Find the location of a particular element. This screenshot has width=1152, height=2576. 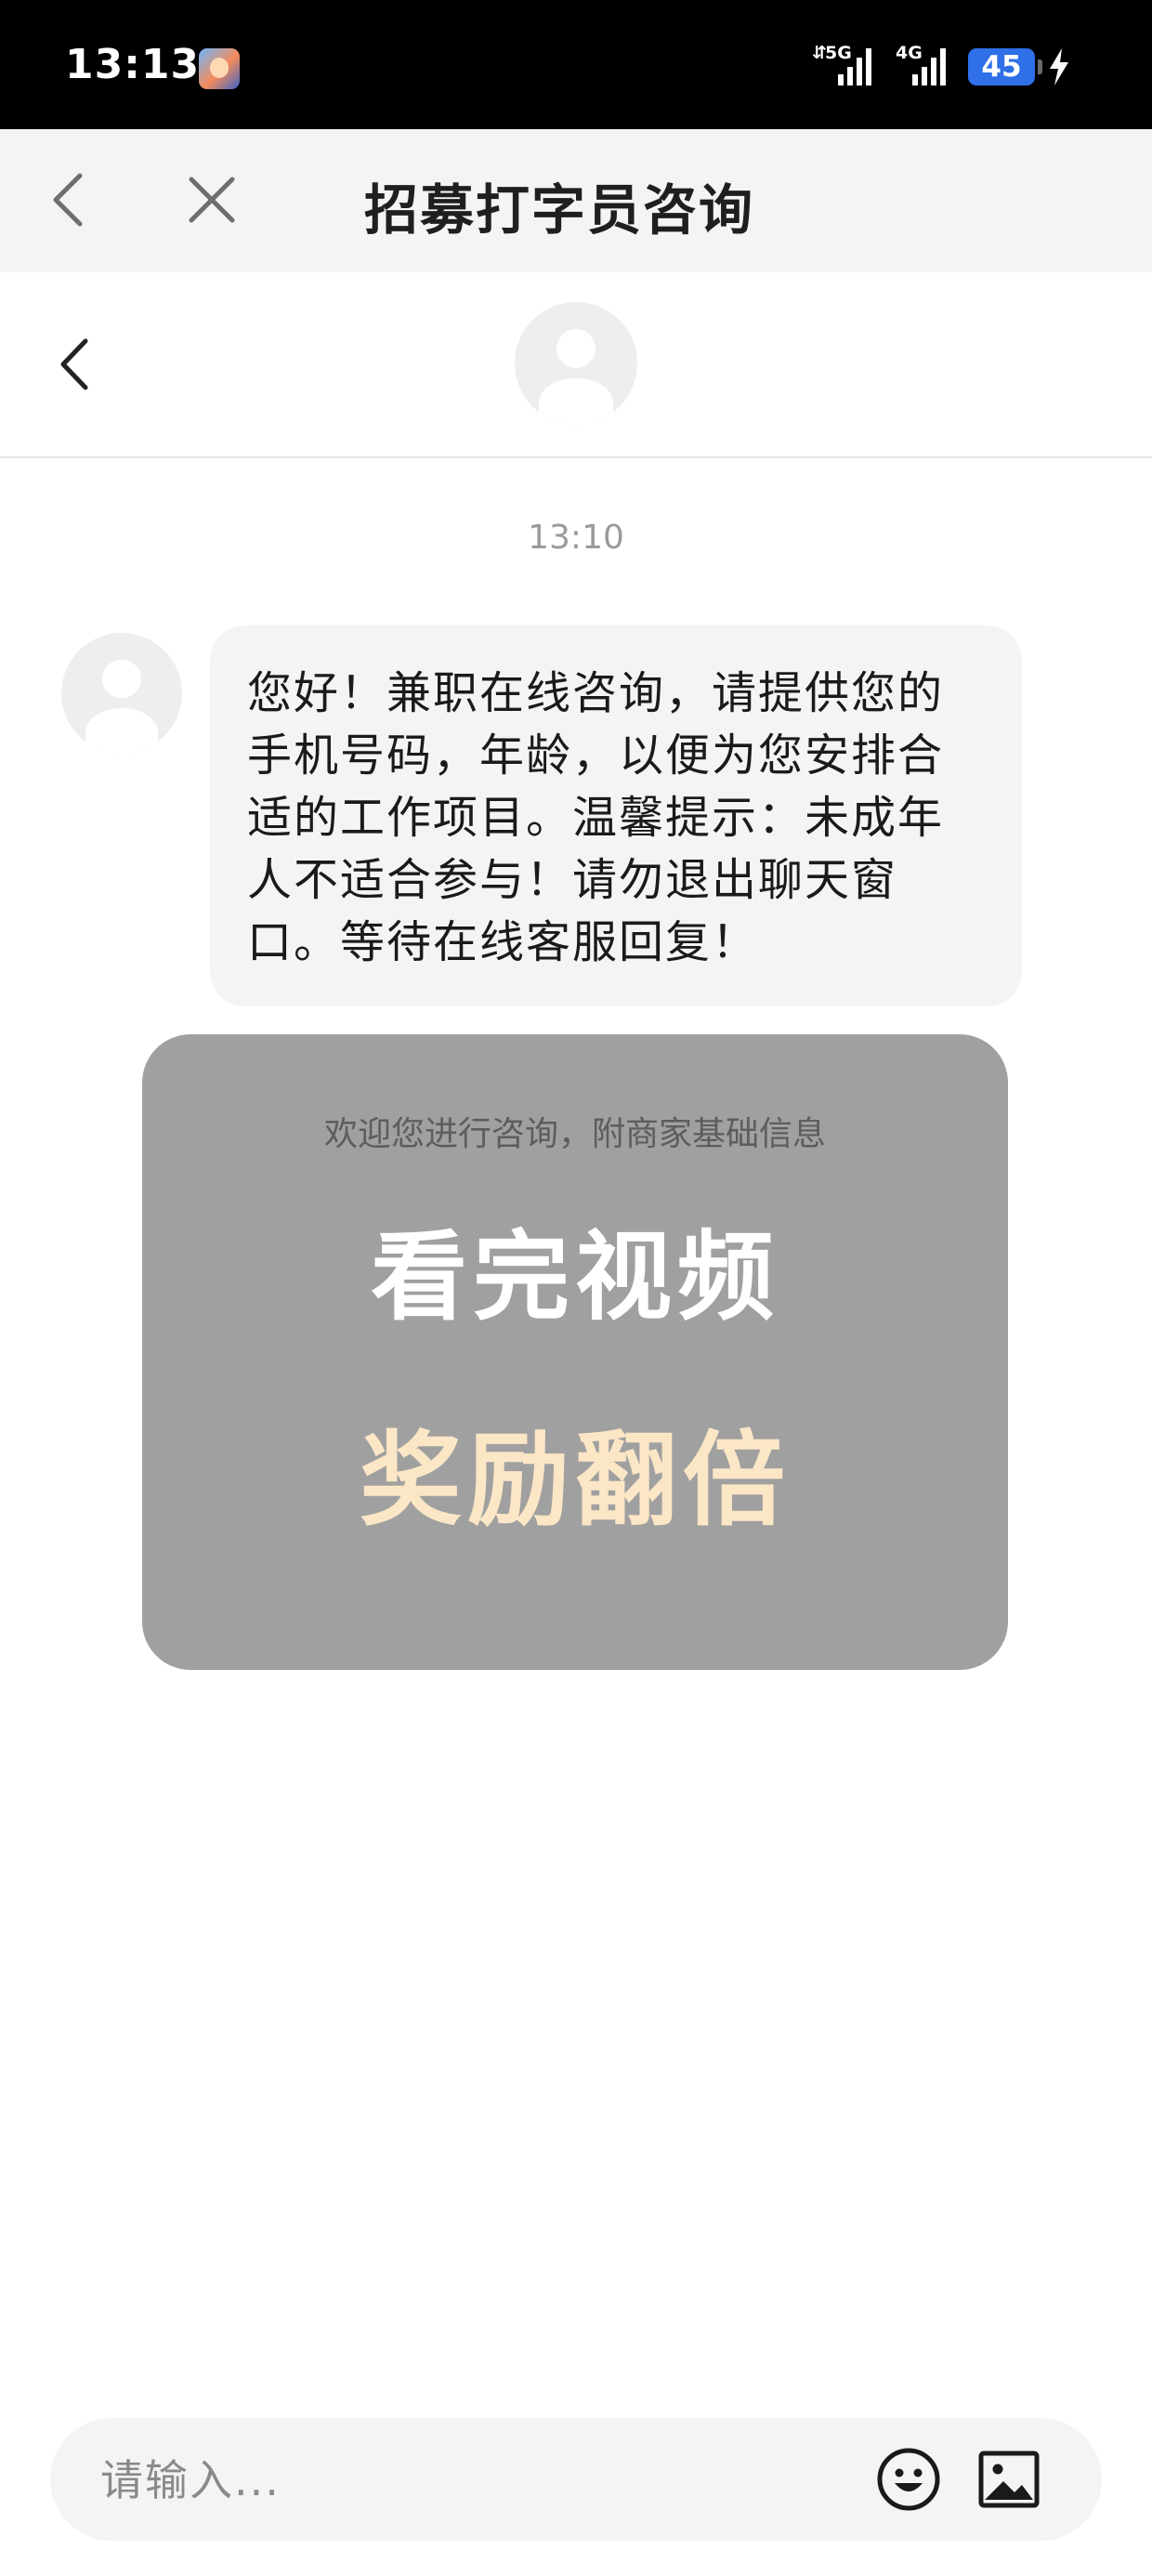

chat-header is located at coordinates (576, 365).